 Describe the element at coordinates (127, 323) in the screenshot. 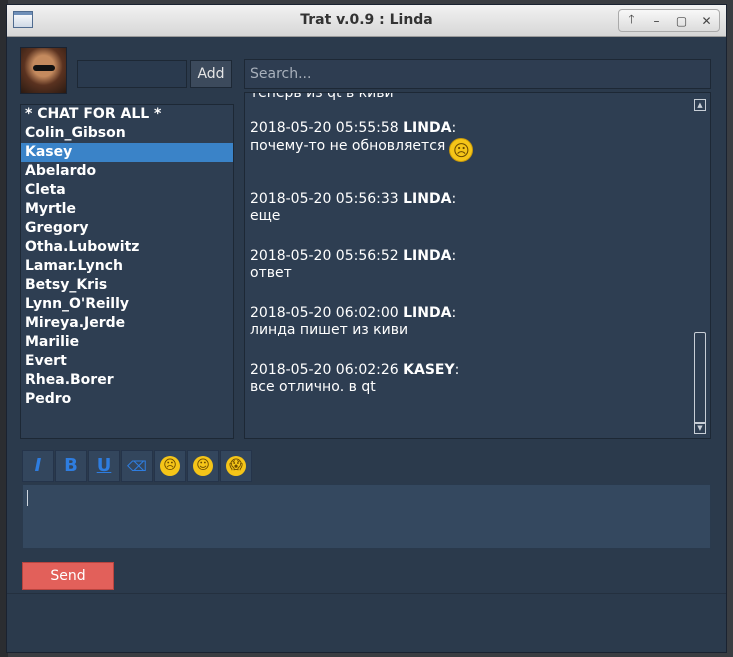

I see `user-list-item: Mireya.Jerde` at that location.